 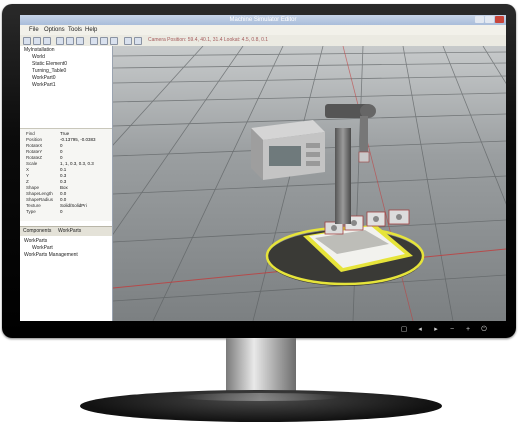 I want to click on maximize-button, so click(x=489, y=19).